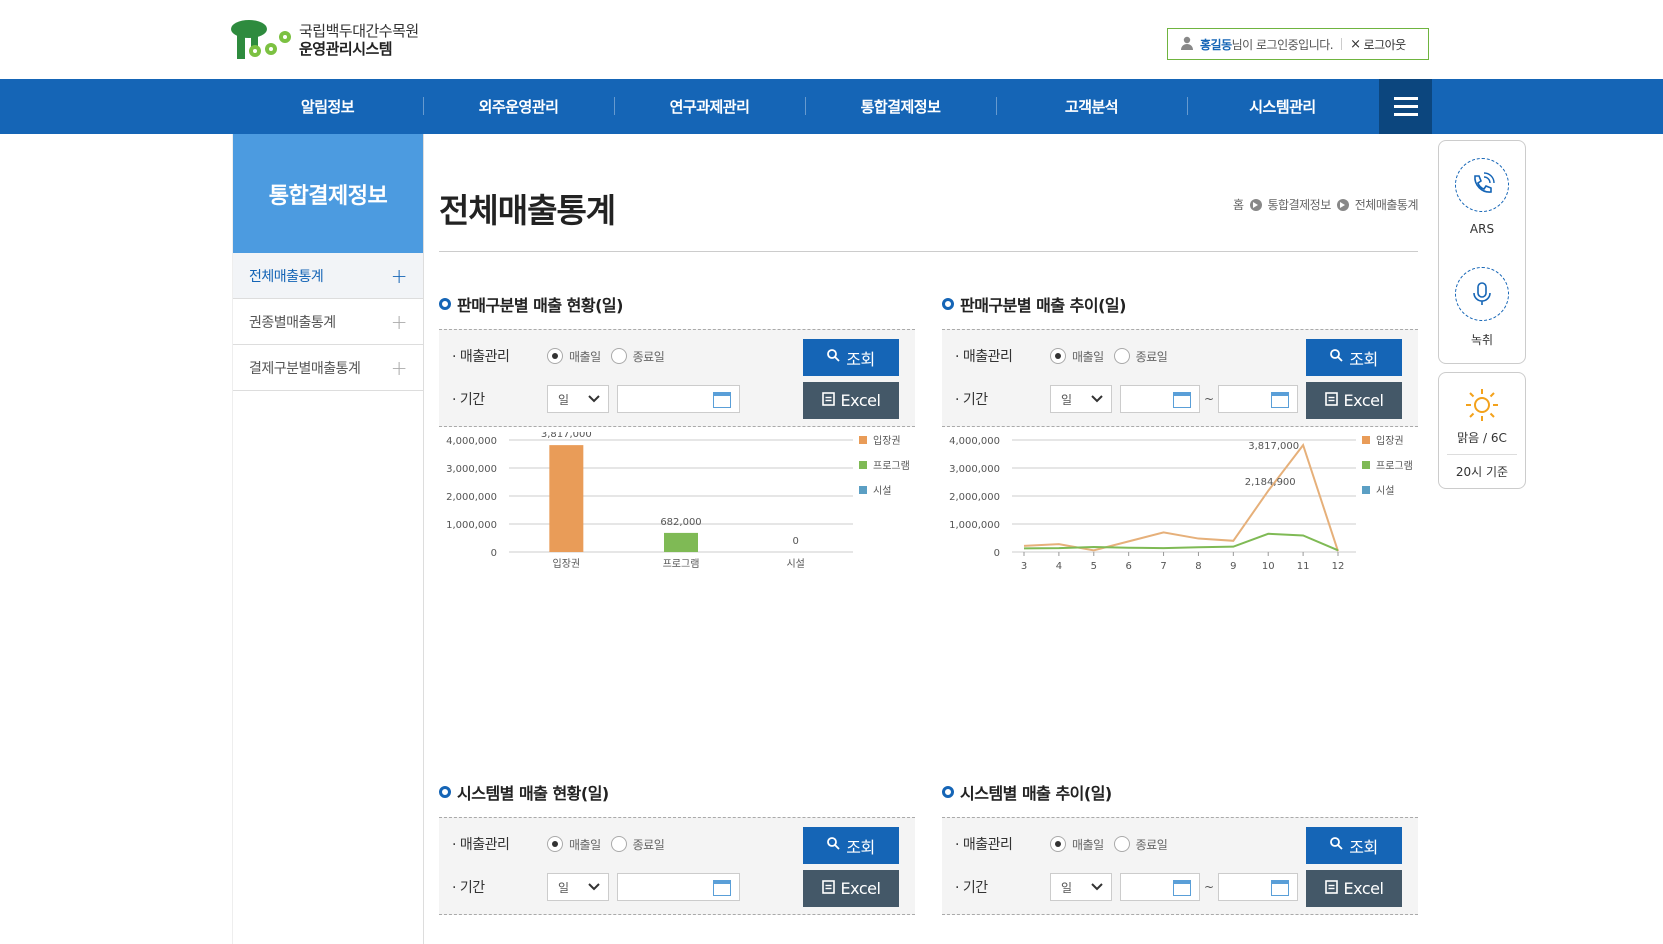 This screenshot has height=944, width=1663. What do you see at coordinates (1151, 844) in the screenshot?
I see `radio-label: 종료일` at bounding box center [1151, 844].